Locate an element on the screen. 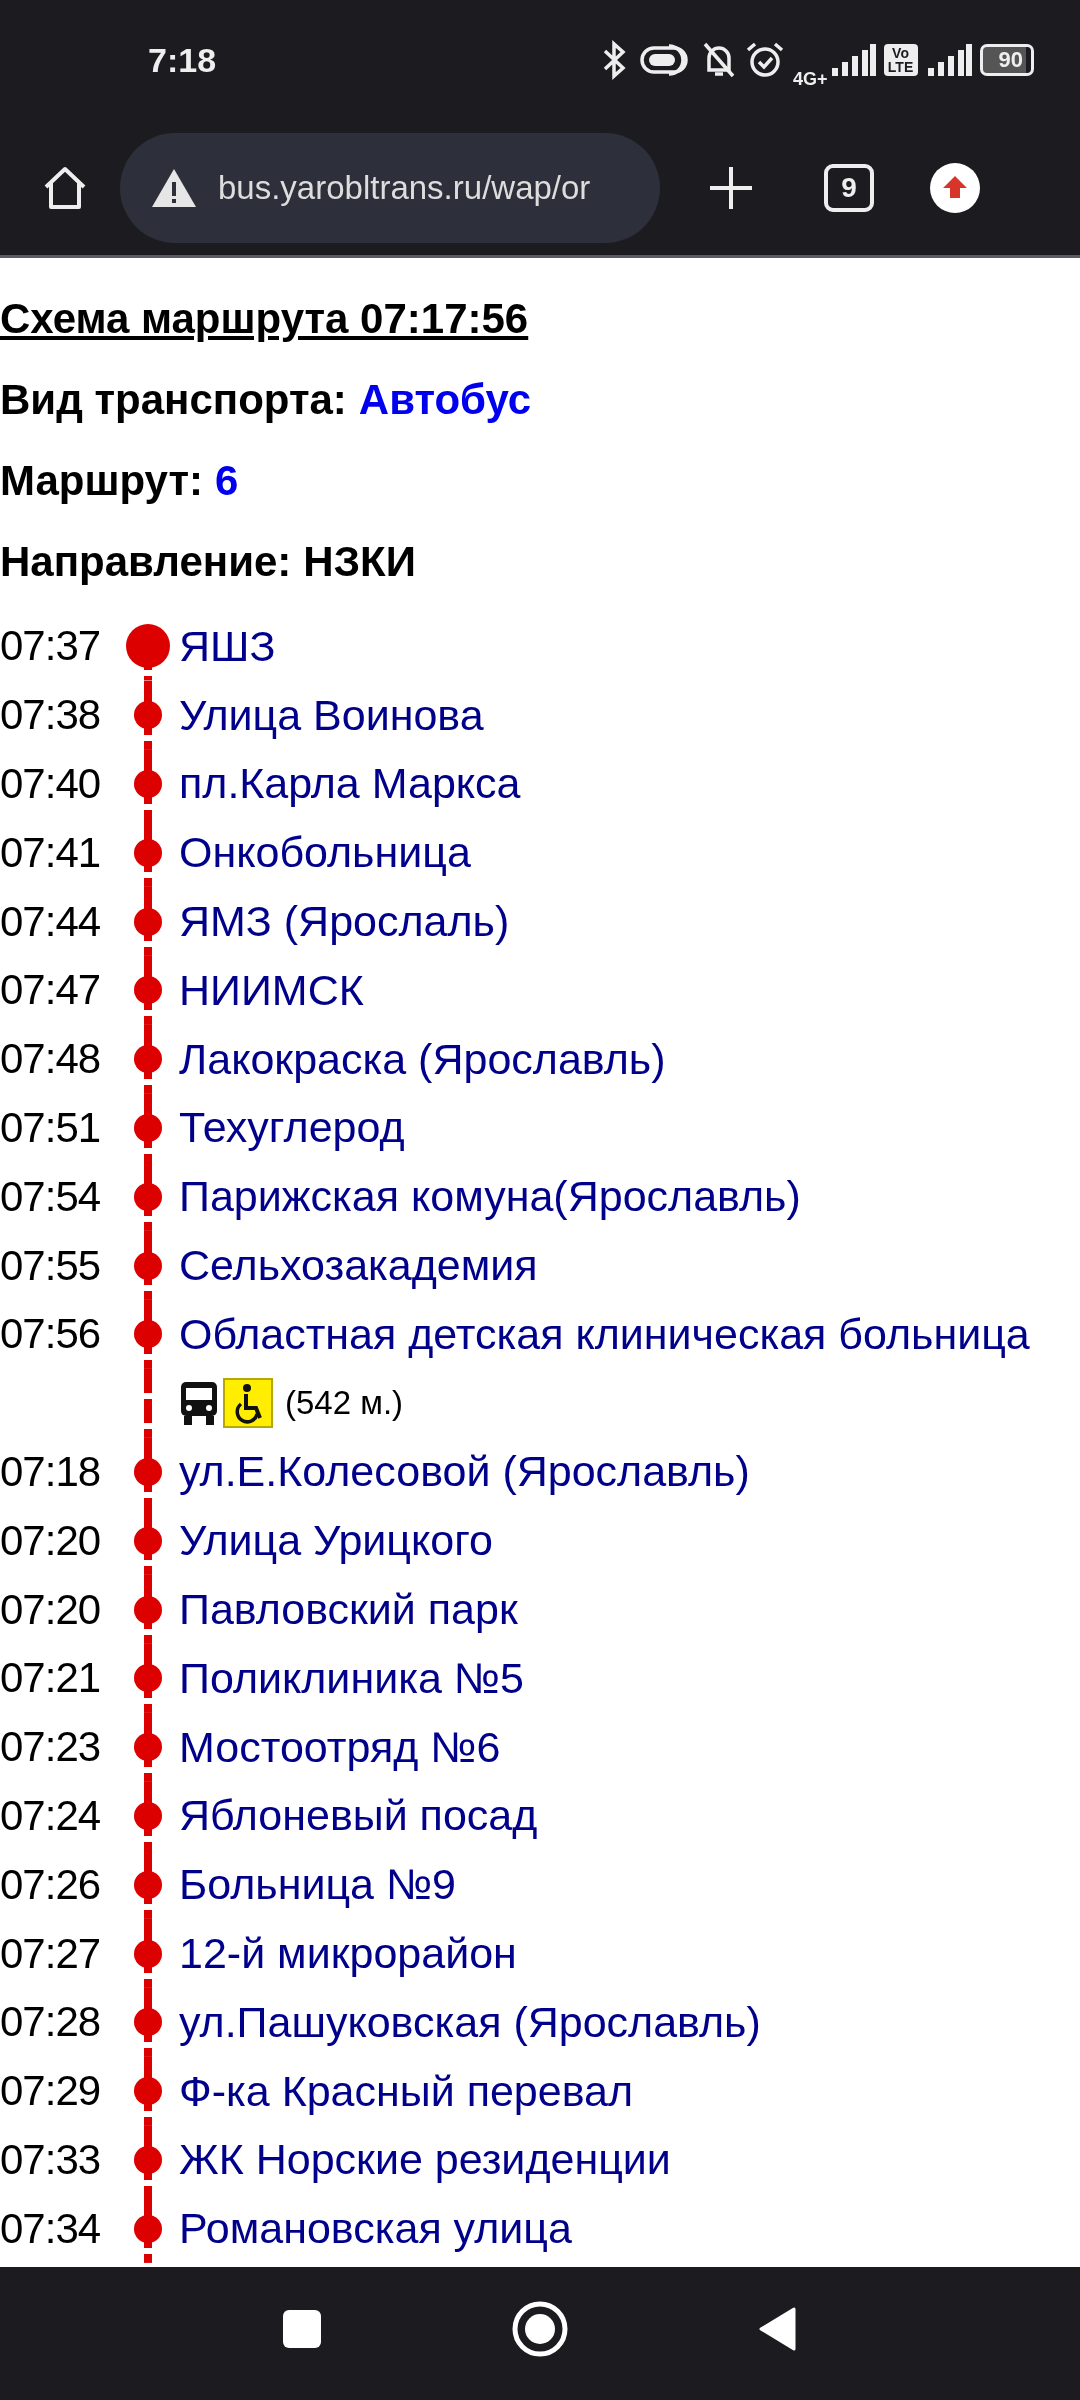 The height and width of the screenshot is (2400, 1080). stop-link: Мостоотряд №6 is located at coordinates (340, 1747).